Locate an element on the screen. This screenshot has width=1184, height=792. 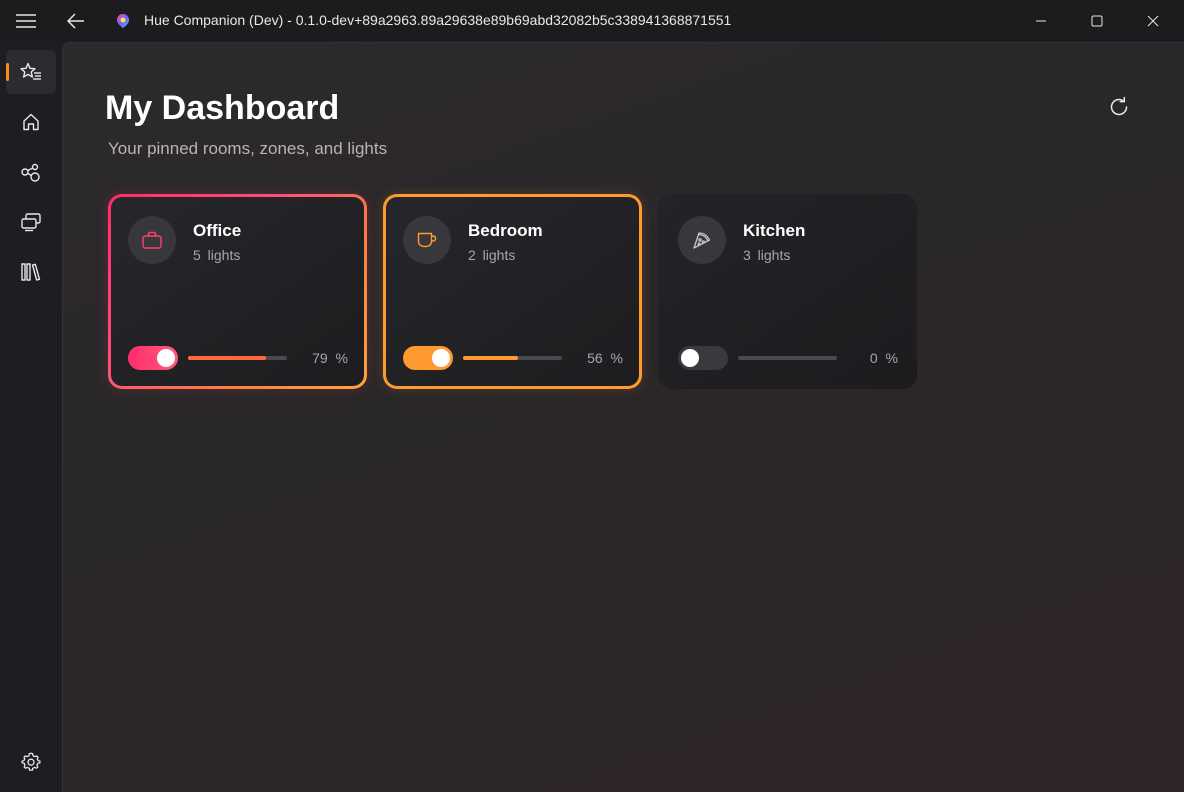
close-button is located at coordinates (1153, 21).